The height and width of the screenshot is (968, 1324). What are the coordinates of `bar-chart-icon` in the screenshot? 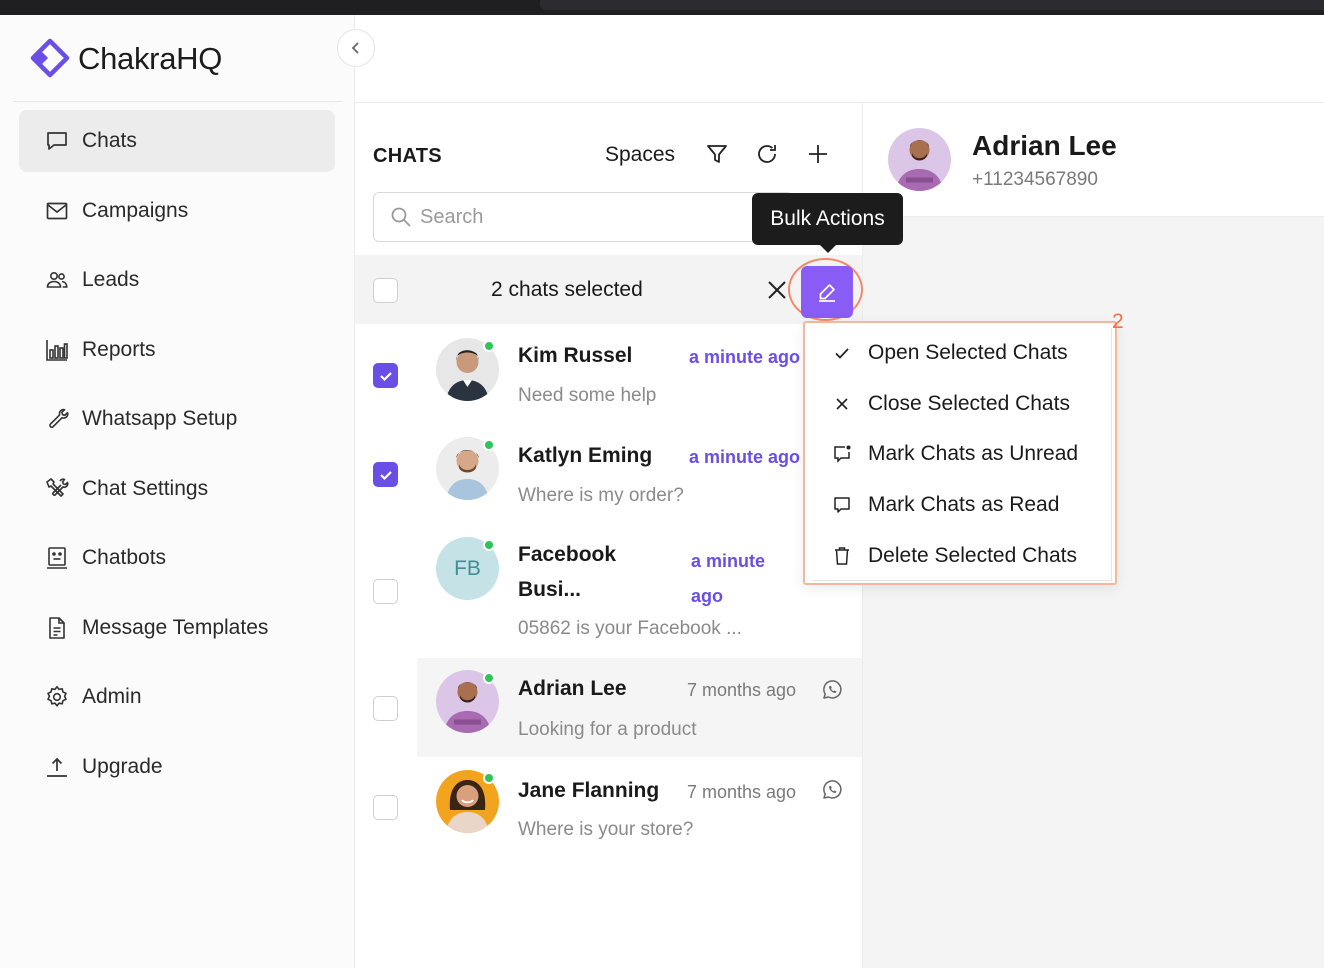 It's located at (57, 350).